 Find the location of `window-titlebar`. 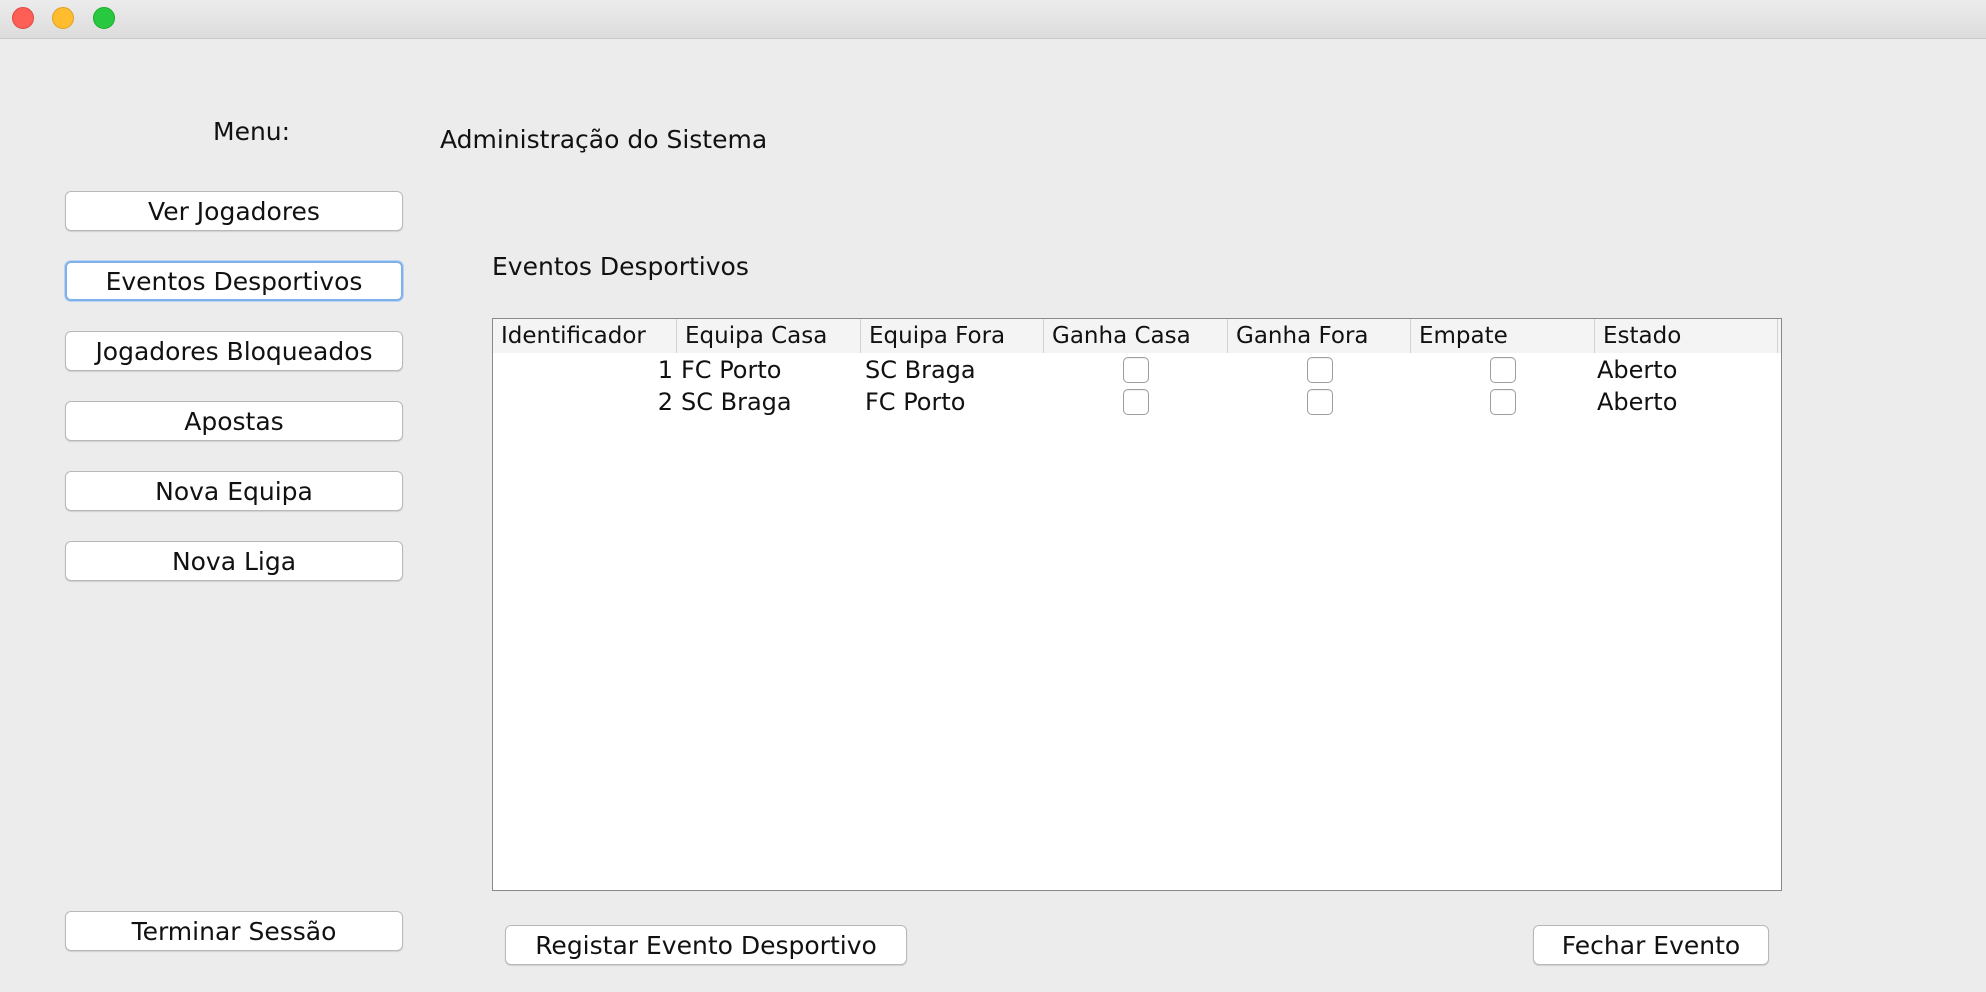

window-titlebar is located at coordinates (993, 19).